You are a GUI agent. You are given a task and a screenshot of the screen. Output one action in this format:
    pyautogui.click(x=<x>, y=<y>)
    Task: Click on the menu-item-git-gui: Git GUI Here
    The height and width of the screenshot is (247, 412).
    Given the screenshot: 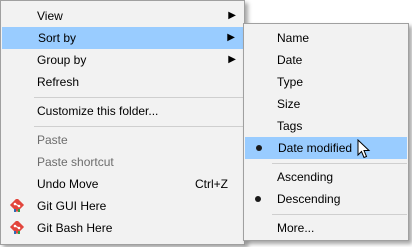 What is the action you would take?
    pyautogui.click(x=122, y=206)
    